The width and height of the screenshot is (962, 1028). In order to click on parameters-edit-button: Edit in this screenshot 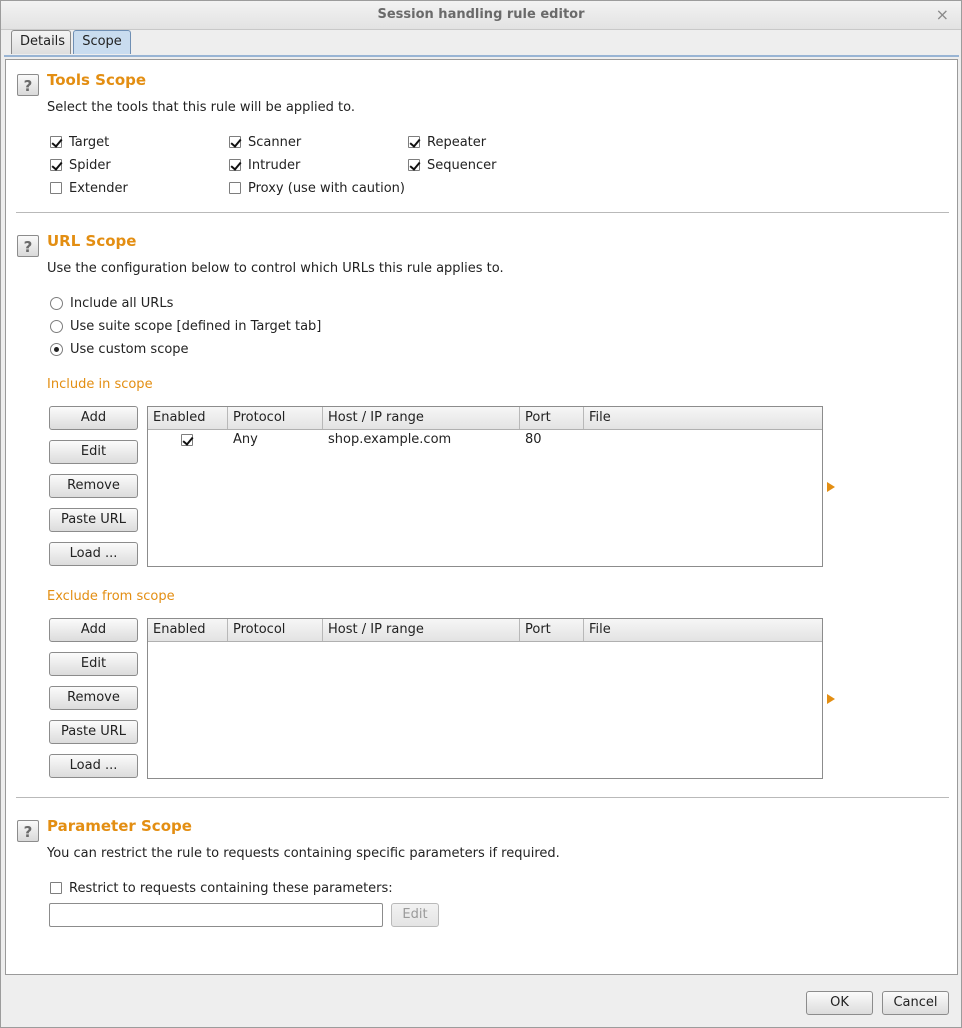, I will do `click(415, 915)`.